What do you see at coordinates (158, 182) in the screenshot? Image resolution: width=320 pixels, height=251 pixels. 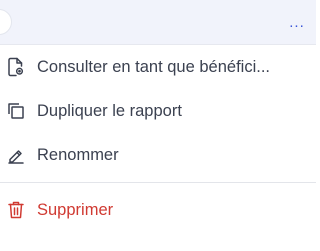 I see `menu-divider` at bounding box center [158, 182].